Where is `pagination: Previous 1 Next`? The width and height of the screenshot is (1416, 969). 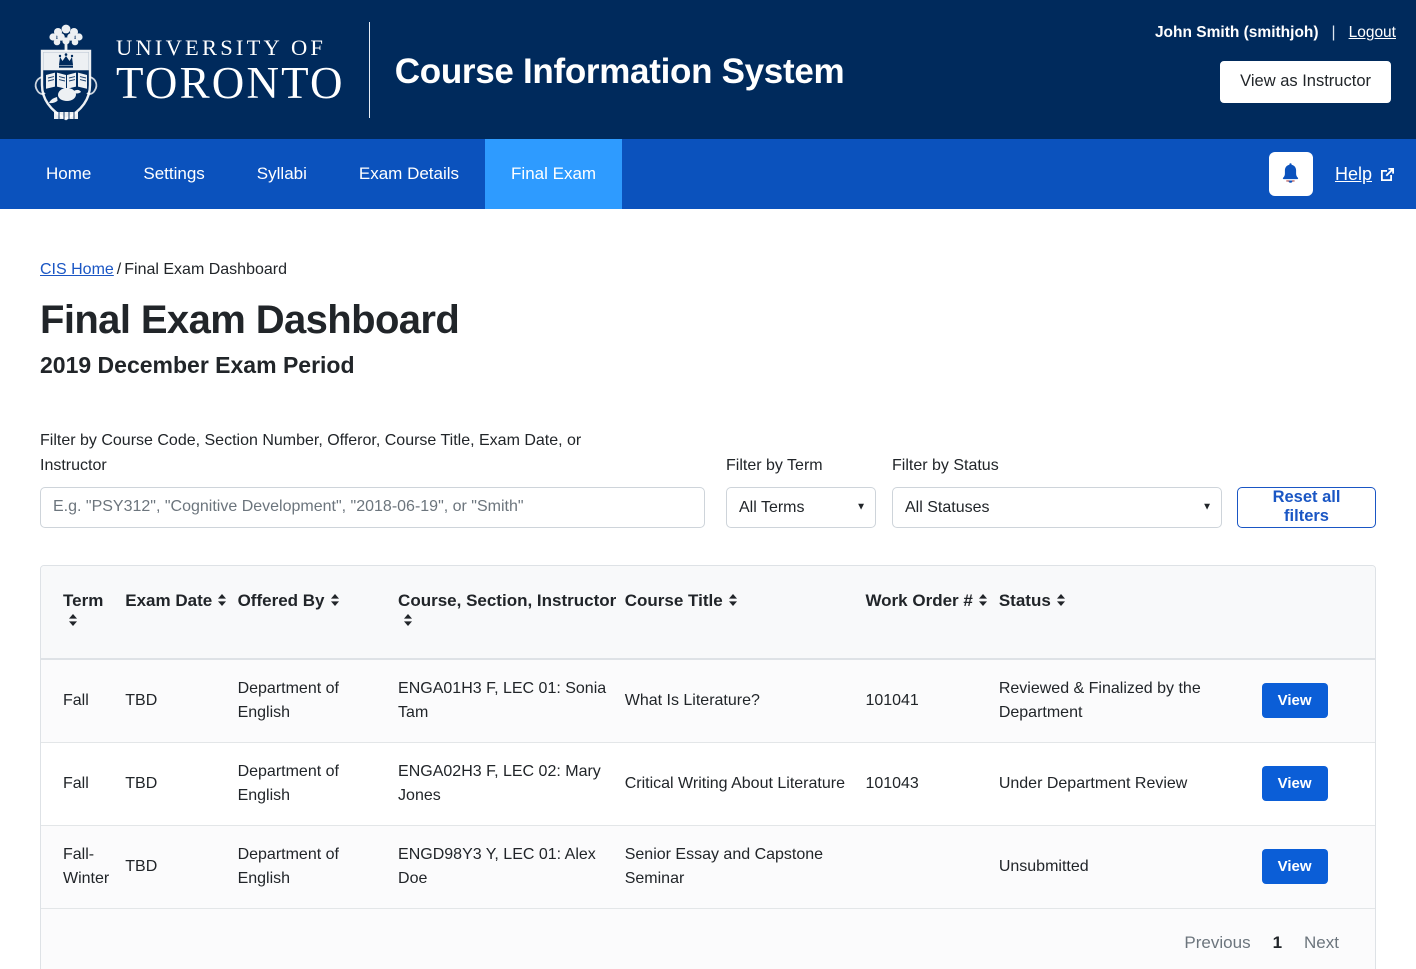 pagination: Previous 1 Next is located at coordinates (1261, 943).